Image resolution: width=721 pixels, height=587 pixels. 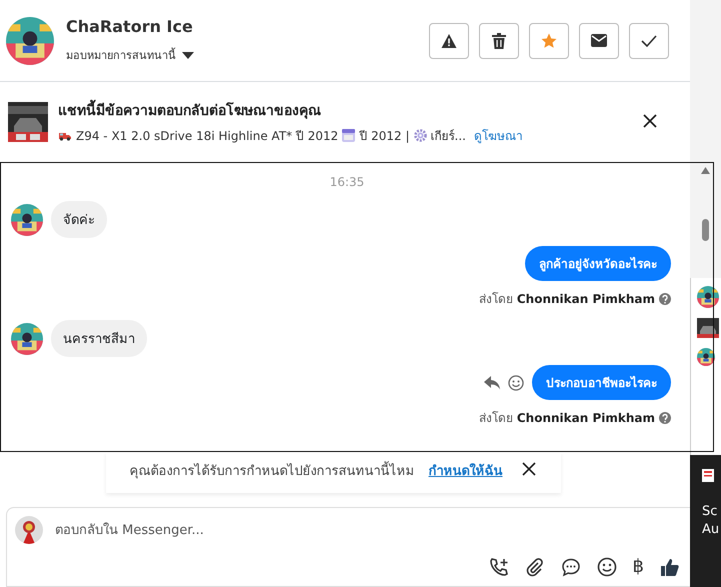 I want to click on report-button, so click(x=449, y=40).